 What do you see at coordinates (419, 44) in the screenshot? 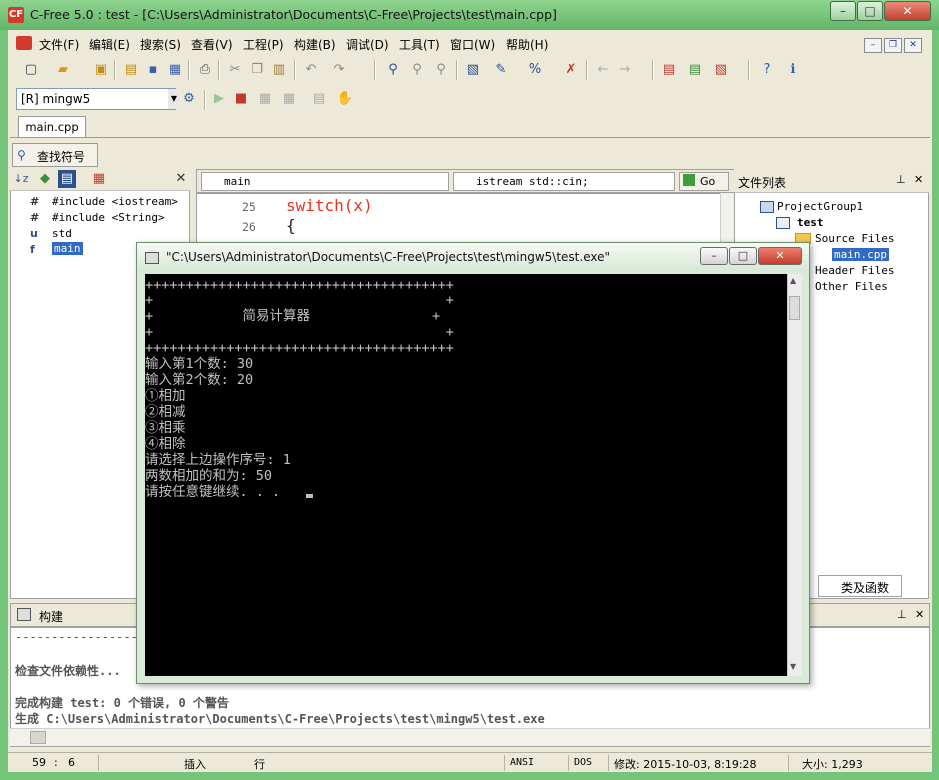
I see `menu-tools: 工具(T)` at bounding box center [419, 44].